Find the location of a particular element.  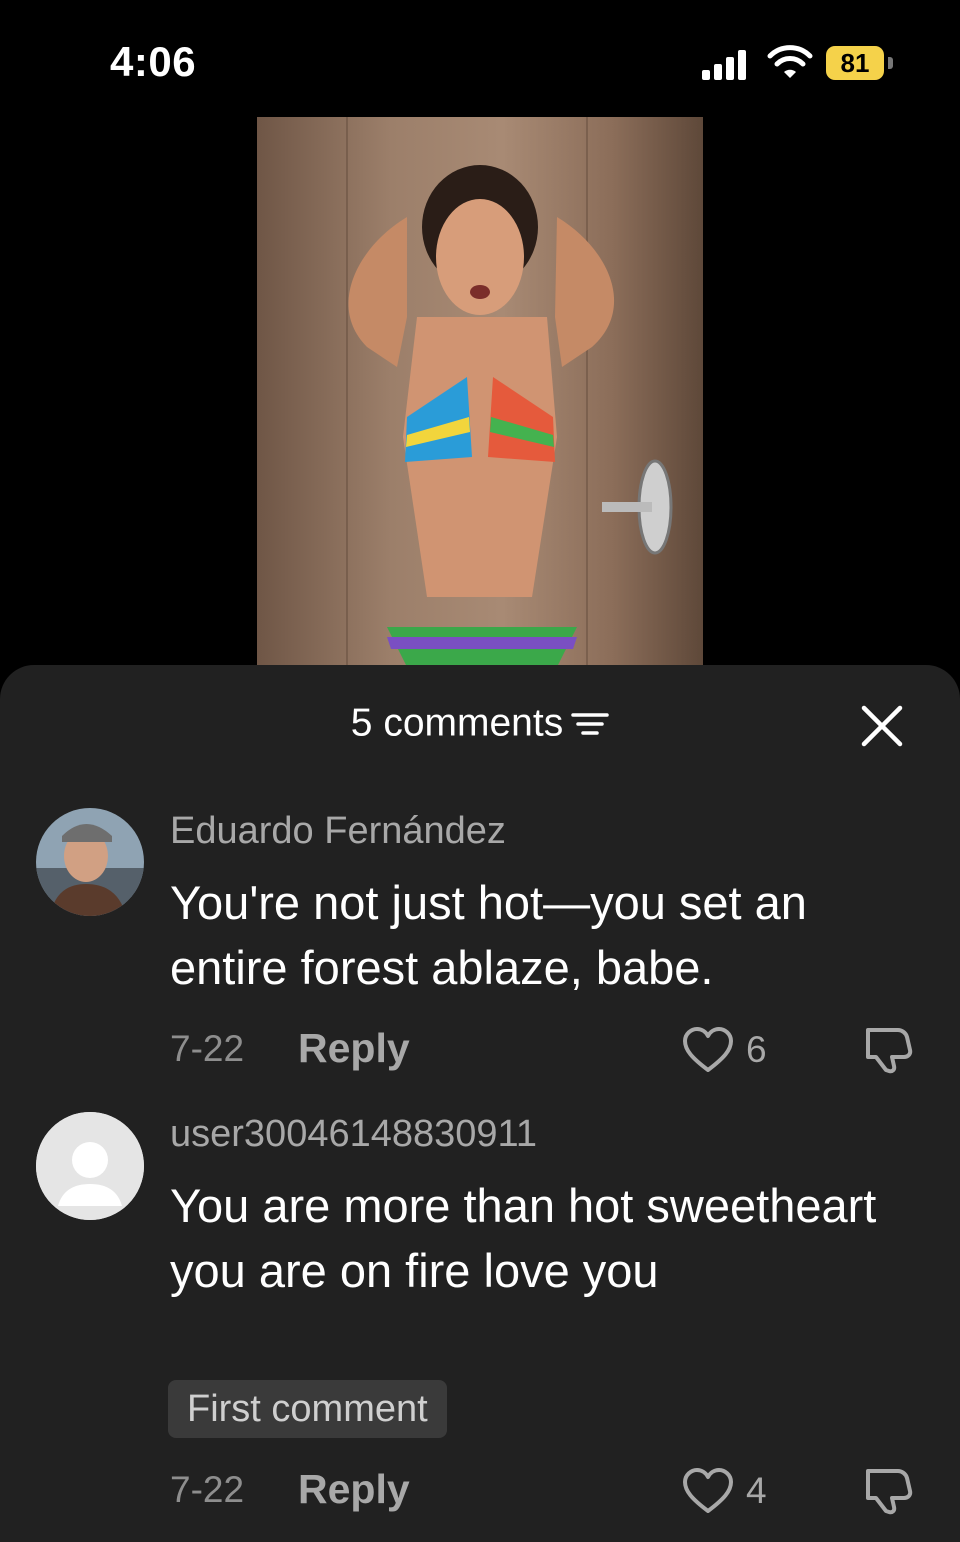

wifi-icon is located at coordinates (790, 61).